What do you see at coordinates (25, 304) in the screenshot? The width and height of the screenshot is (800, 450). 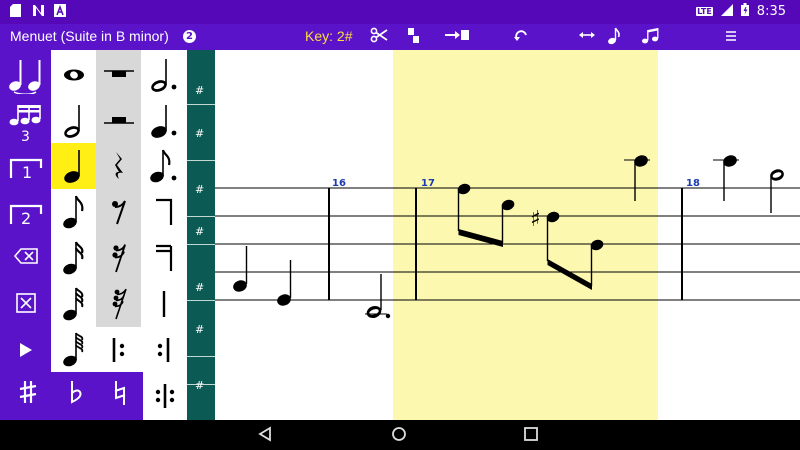 I see `delete-icon` at bounding box center [25, 304].